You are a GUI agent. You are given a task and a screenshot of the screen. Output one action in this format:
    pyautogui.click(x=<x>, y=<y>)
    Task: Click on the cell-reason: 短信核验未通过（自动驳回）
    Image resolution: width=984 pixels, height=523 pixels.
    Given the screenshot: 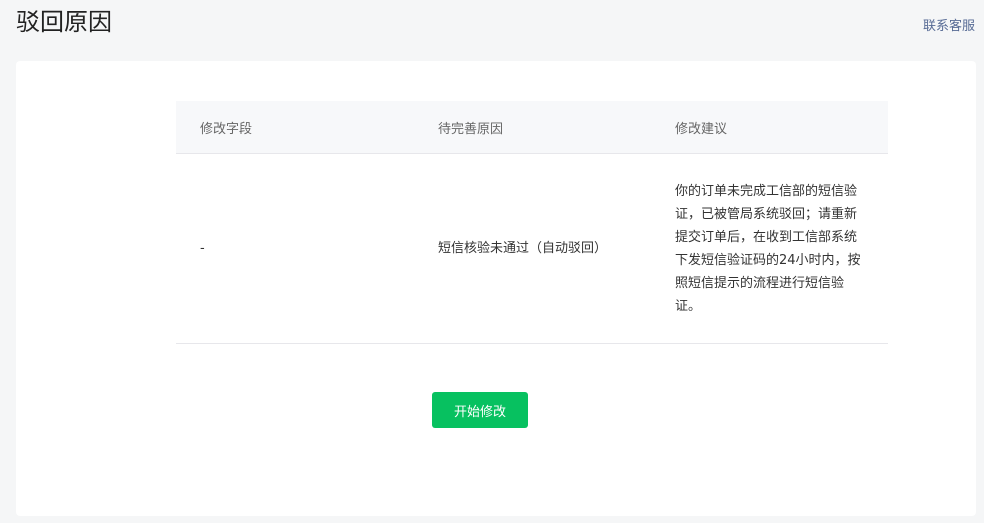 What is the action you would take?
    pyautogui.click(x=532, y=248)
    